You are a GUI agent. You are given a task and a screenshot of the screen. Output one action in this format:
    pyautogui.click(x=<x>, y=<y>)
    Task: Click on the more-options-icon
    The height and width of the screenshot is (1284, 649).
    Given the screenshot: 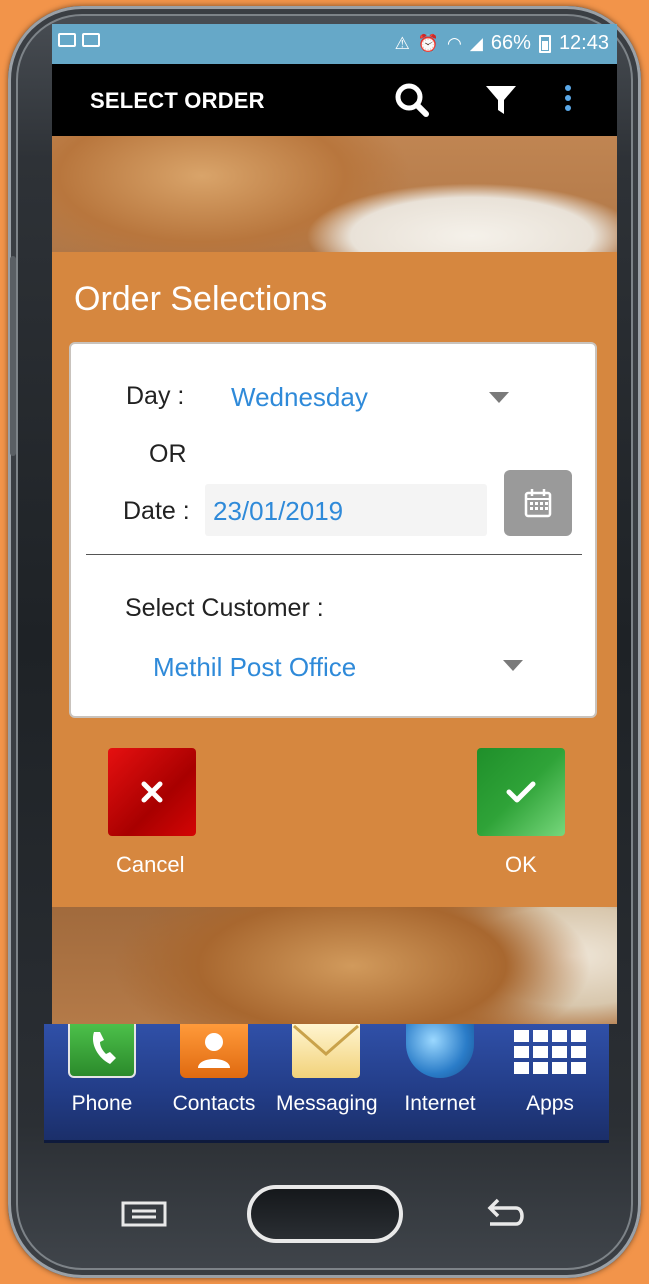 What is the action you would take?
    pyautogui.click(x=567, y=100)
    